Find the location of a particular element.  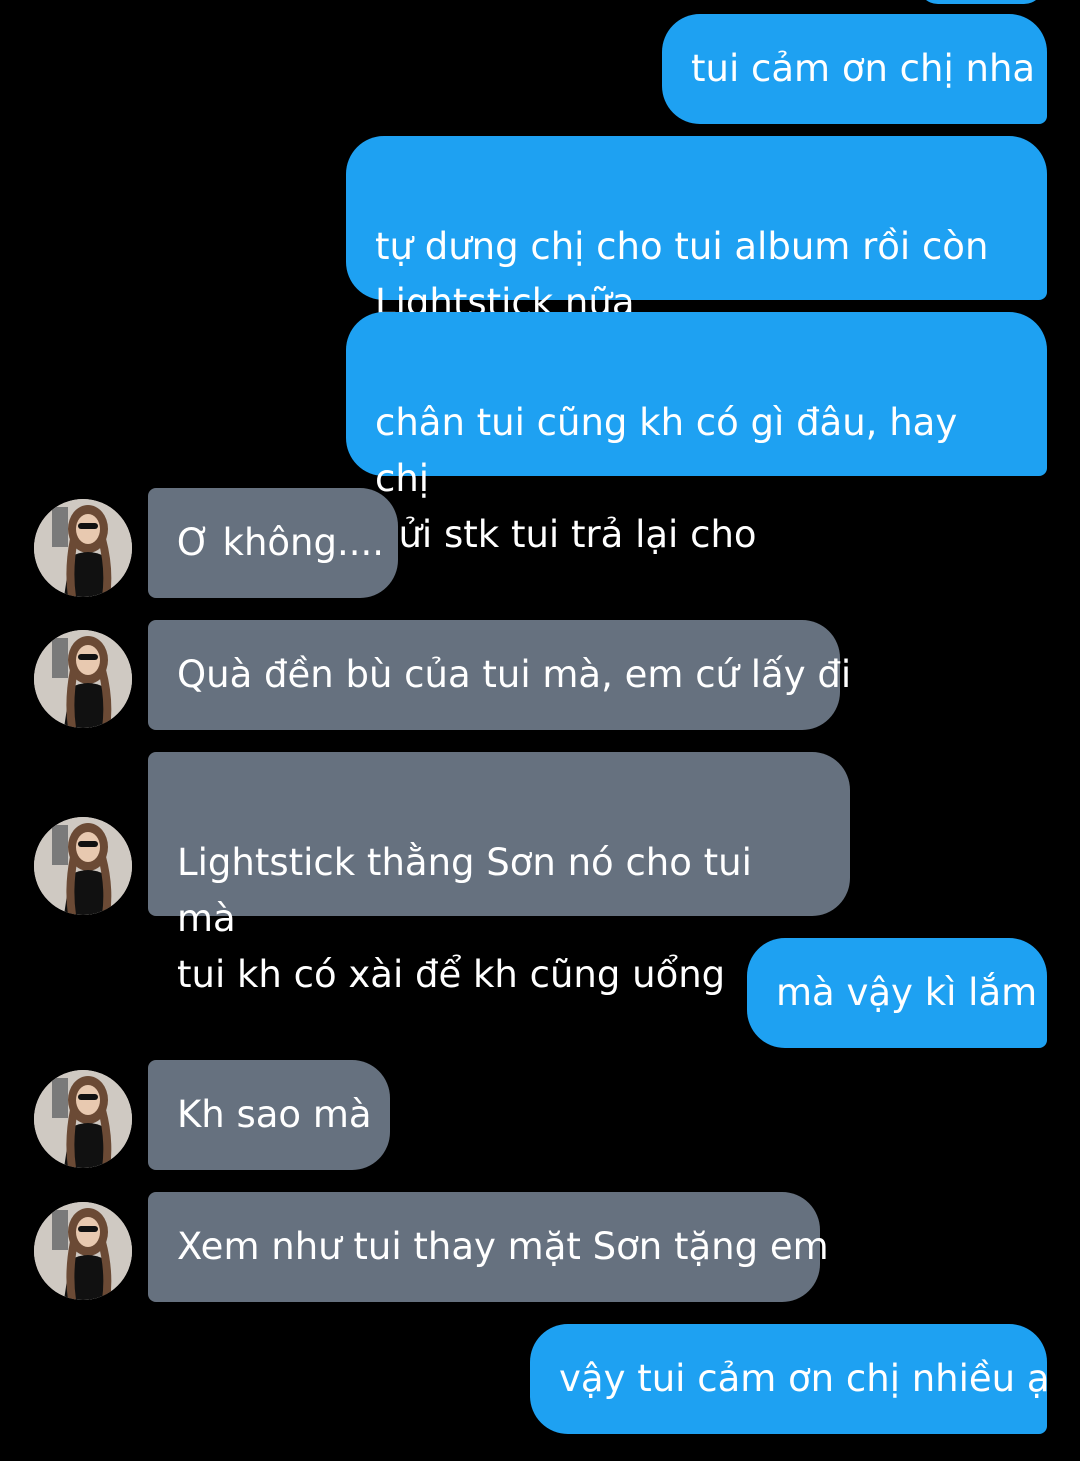

message-incoming: Quà đền bù của tui mà, em cứ lấy đi is located at coordinates (499, 675).